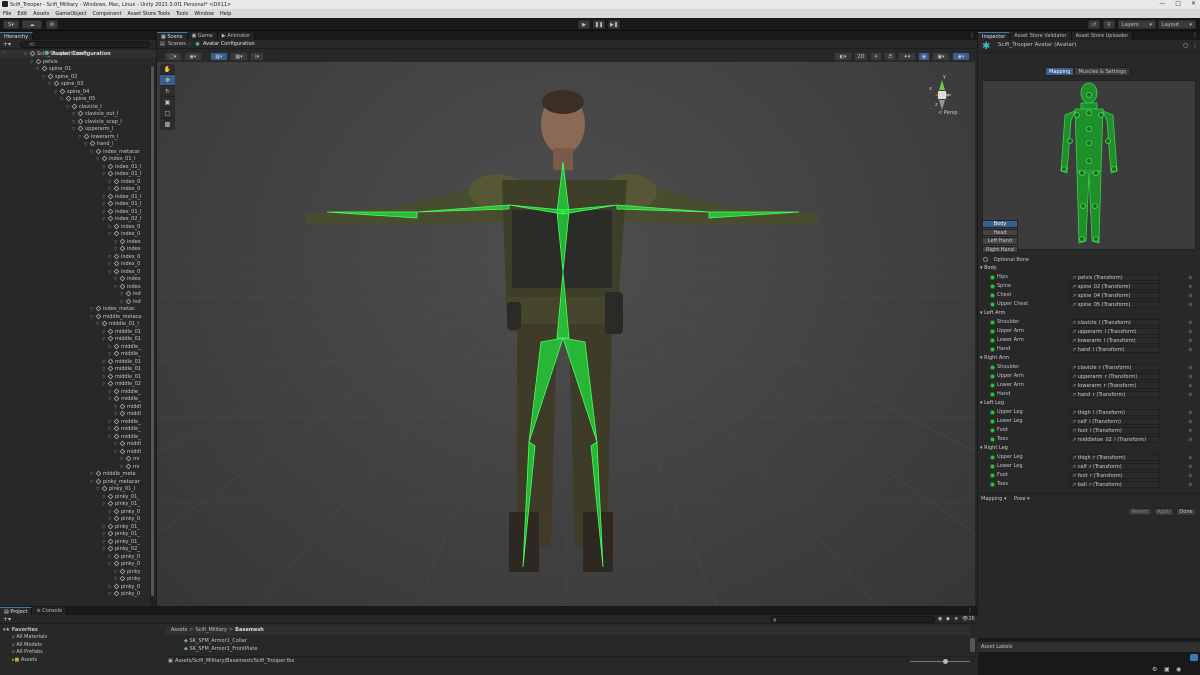  Describe the element at coordinates (907, 56) in the screenshot. I see `effects-dropdown: ✦▾` at that location.